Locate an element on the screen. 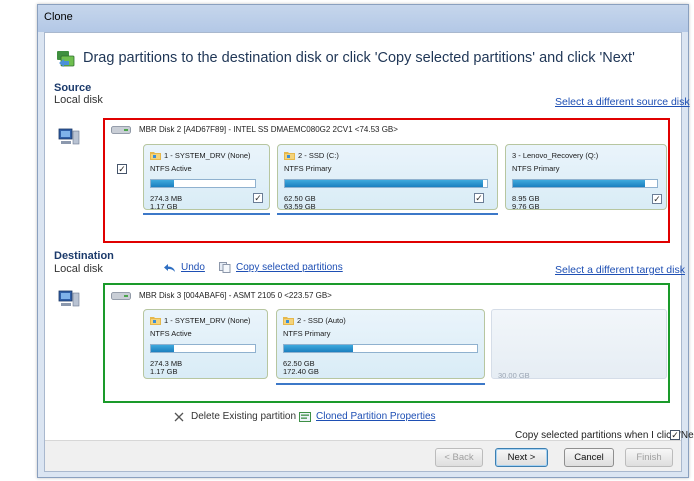 This screenshot has width=694, height=481. copy-selected-partitions-action: Copy selected partitions is located at coordinates (281, 267).